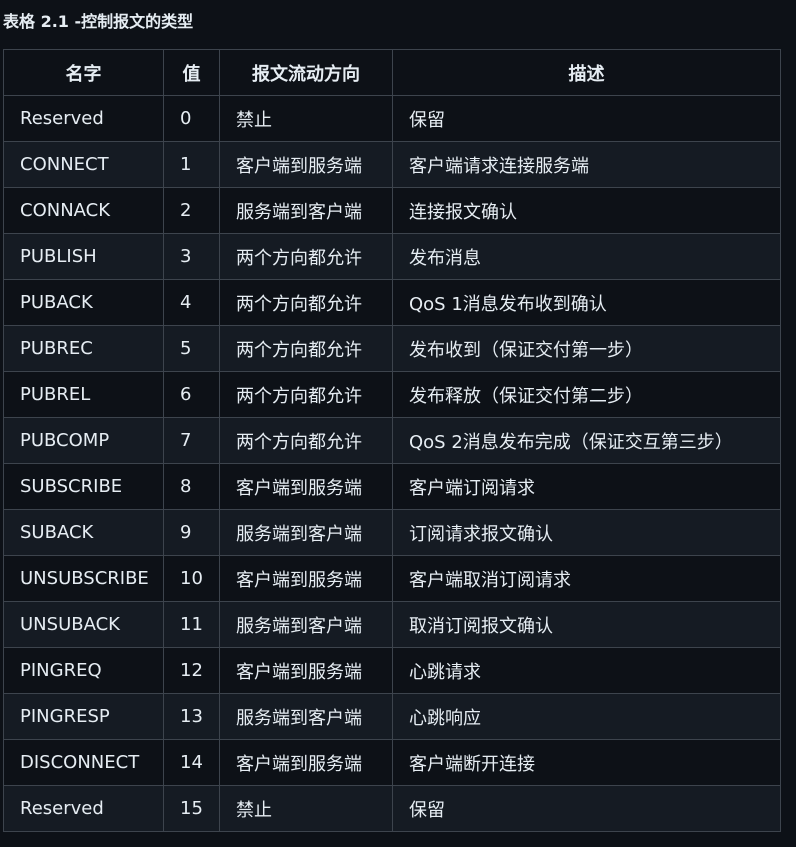 The image size is (796, 847). I want to click on cell-value: 5, so click(191, 348).